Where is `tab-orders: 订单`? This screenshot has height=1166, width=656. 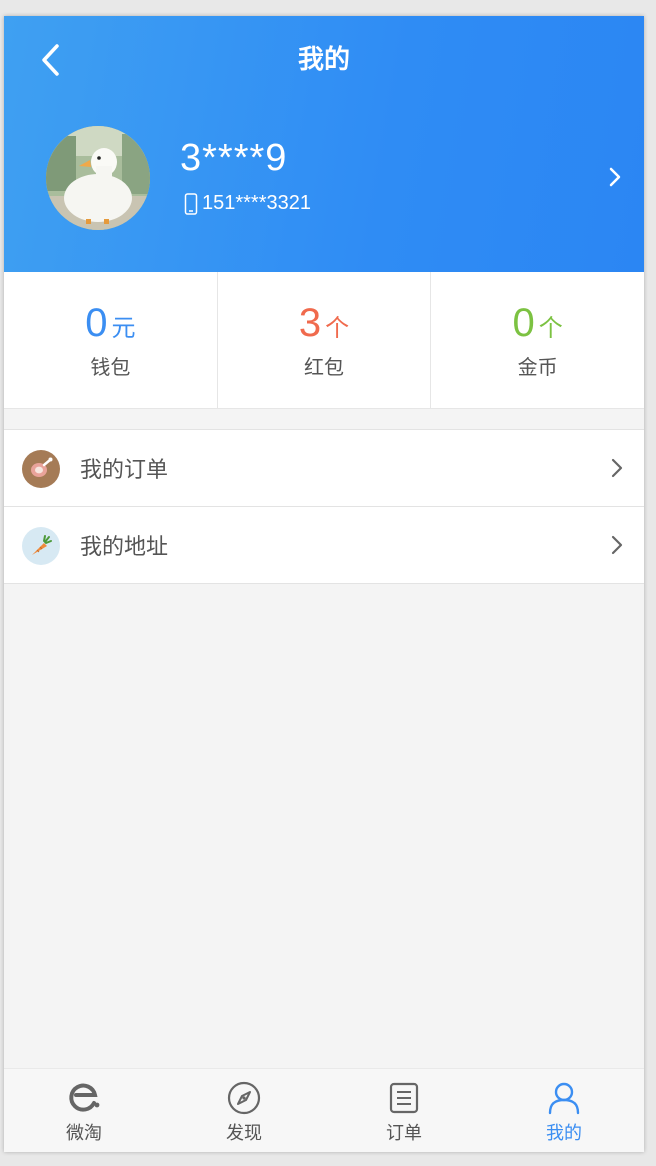 tab-orders: 订单 is located at coordinates (404, 1110).